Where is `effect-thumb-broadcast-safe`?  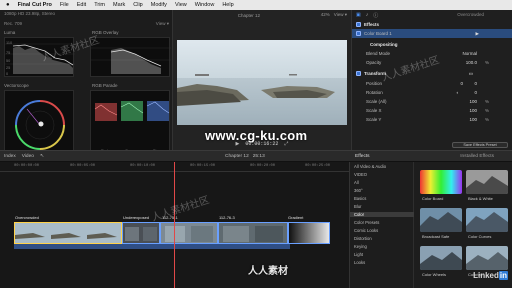
effect-thumb-broadcast-safe is located at coordinates (441, 220).